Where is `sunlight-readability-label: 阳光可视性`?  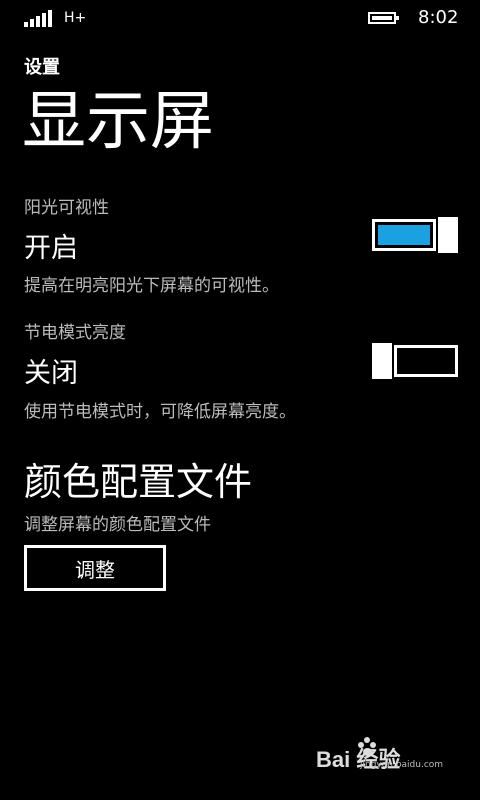
sunlight-readability-label: 阳光可视性 is located at coordinates (66, 208).